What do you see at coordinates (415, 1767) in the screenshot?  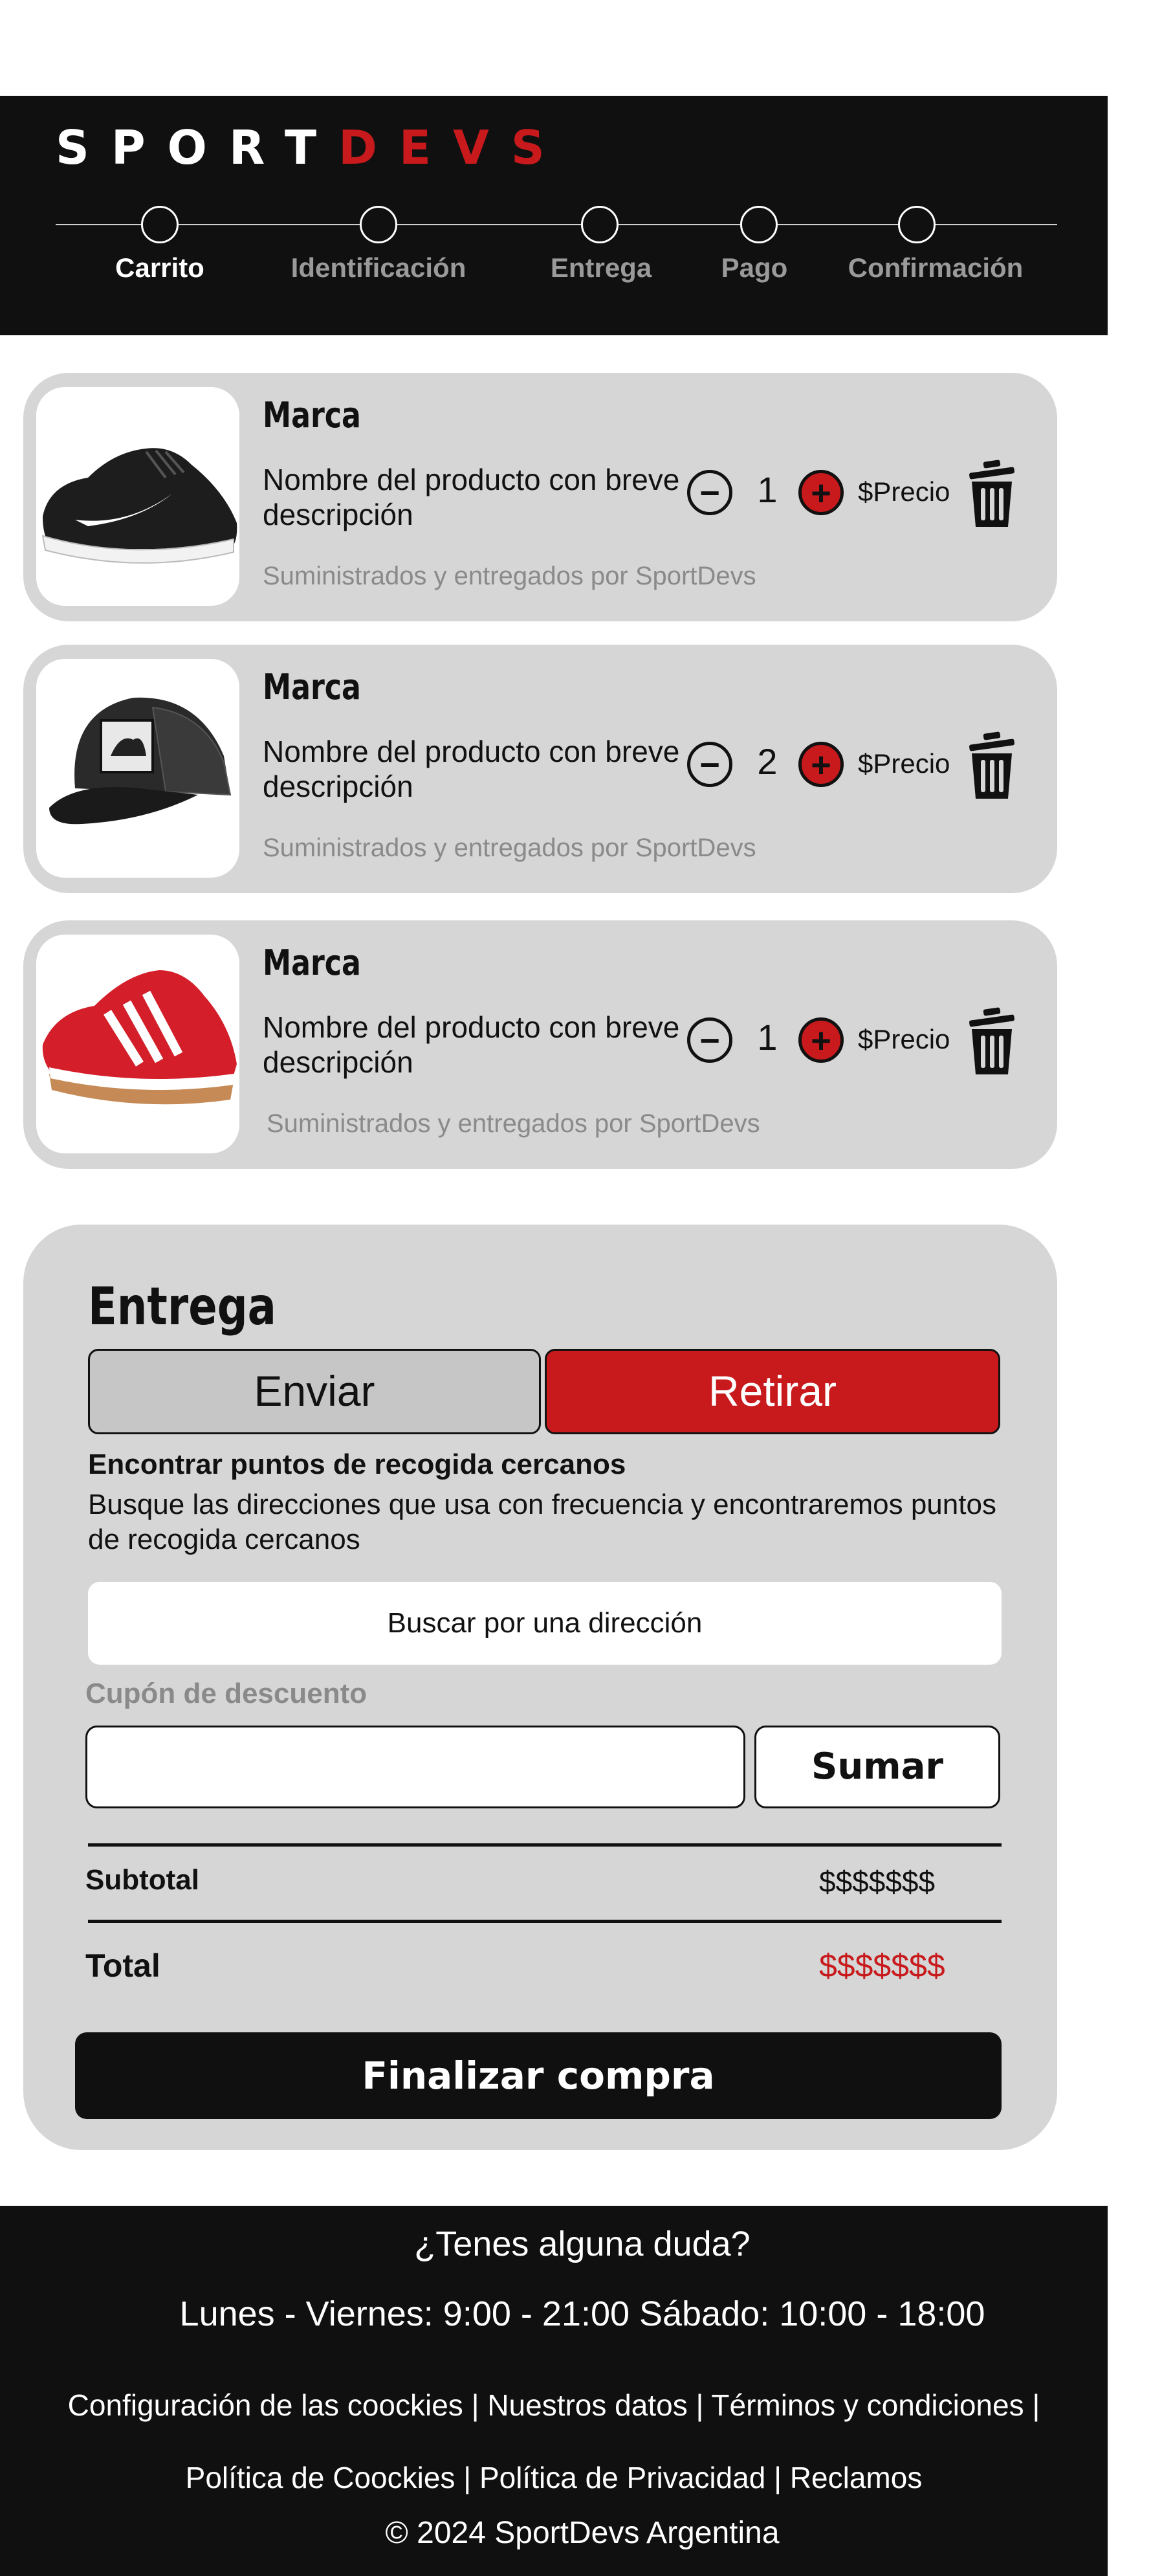 I see `coupon-input` at bounding box center [415, 1767].